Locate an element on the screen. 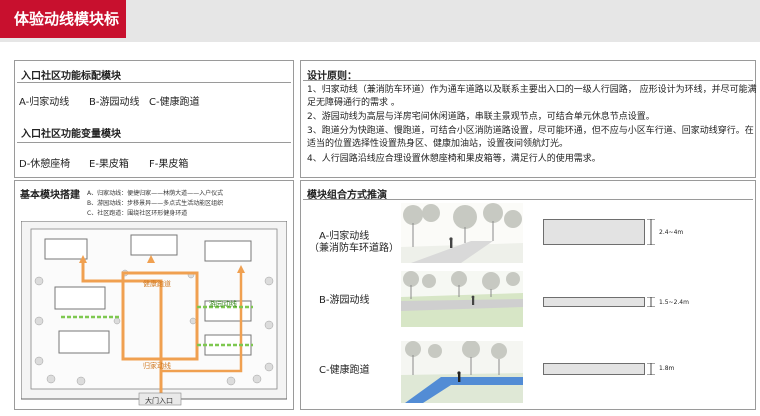  width-bar-a is located at coordinates (594, 232).